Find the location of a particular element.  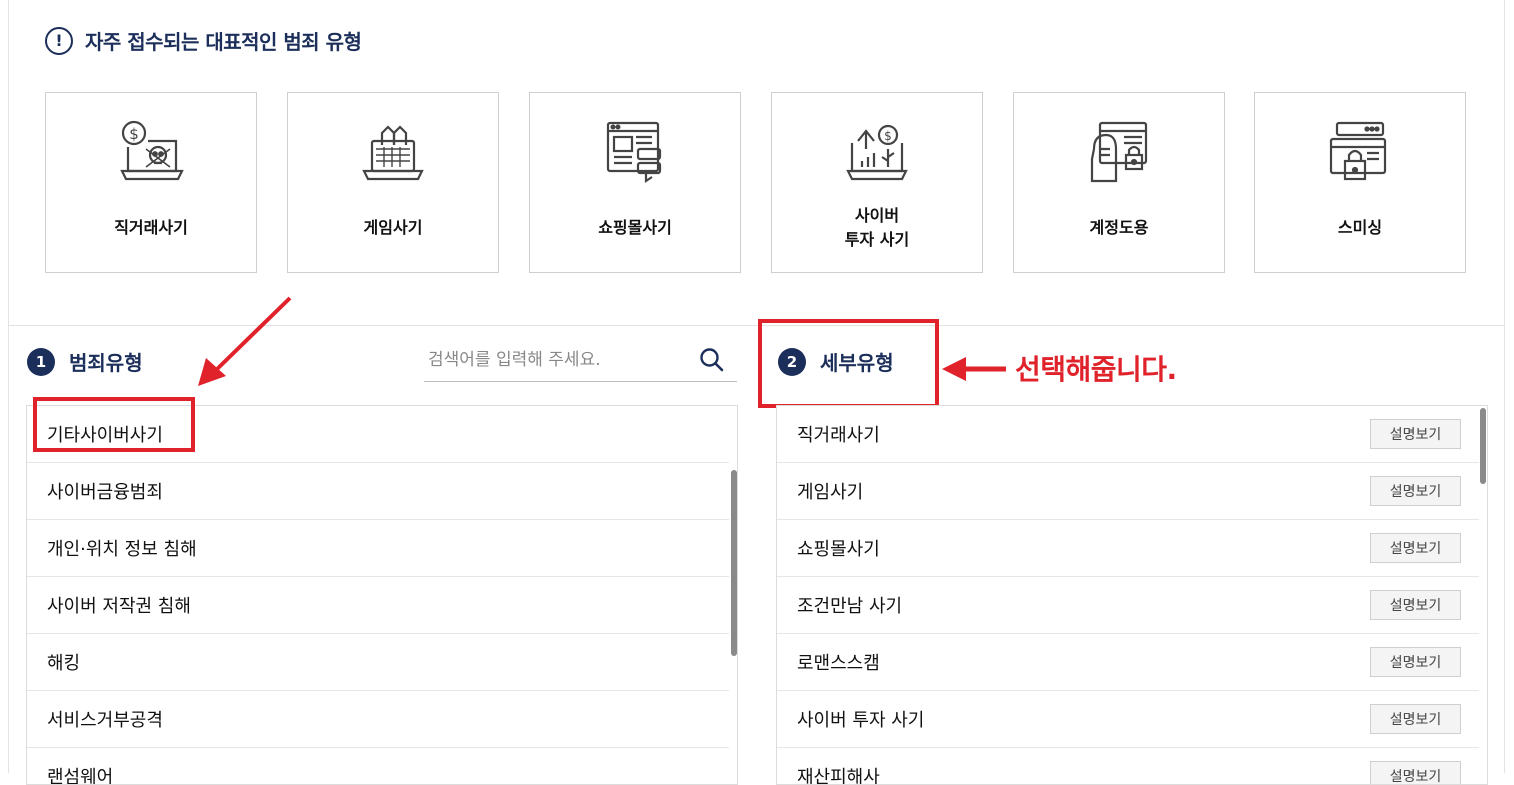

list-item: 해킹 is located at coordinates (378, 662).